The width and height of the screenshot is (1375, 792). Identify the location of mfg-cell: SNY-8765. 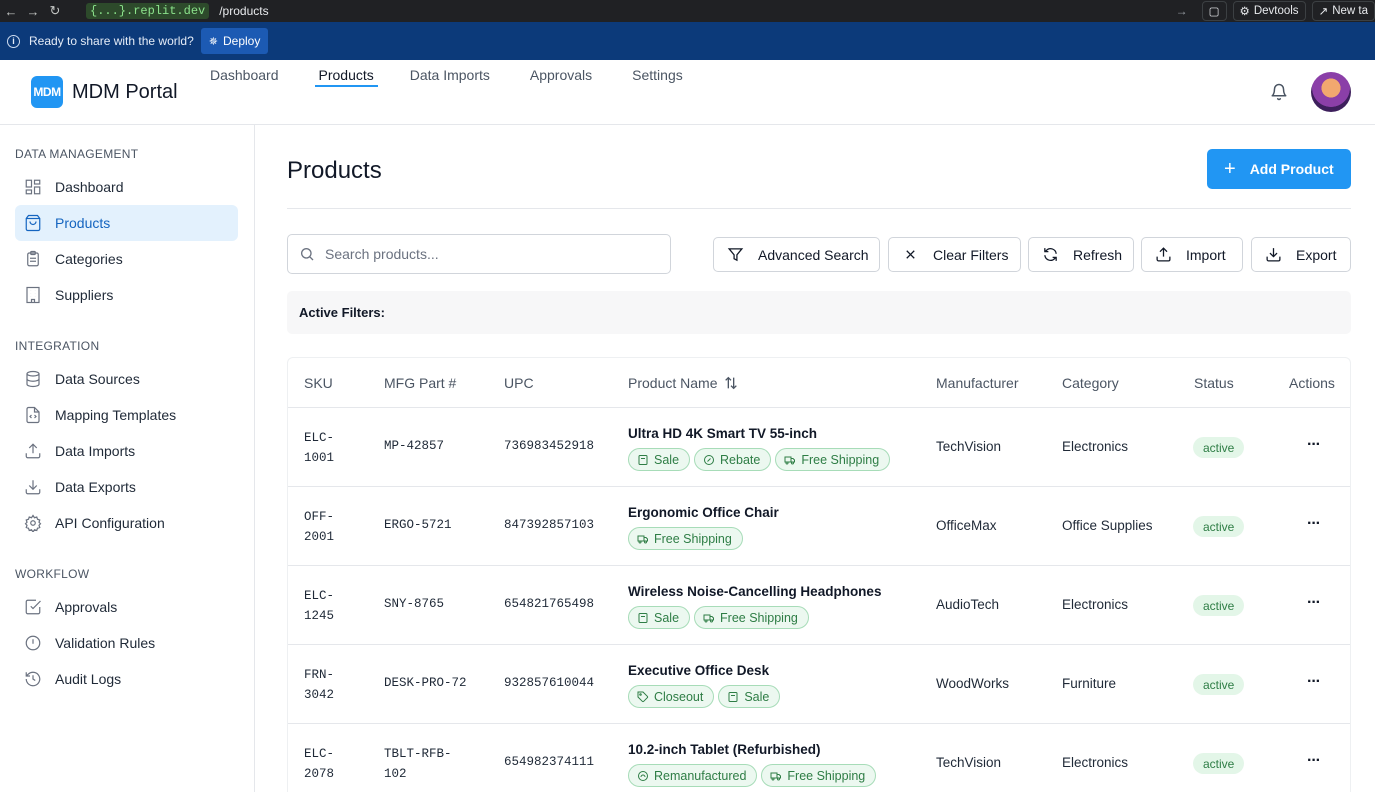
(414, 604).